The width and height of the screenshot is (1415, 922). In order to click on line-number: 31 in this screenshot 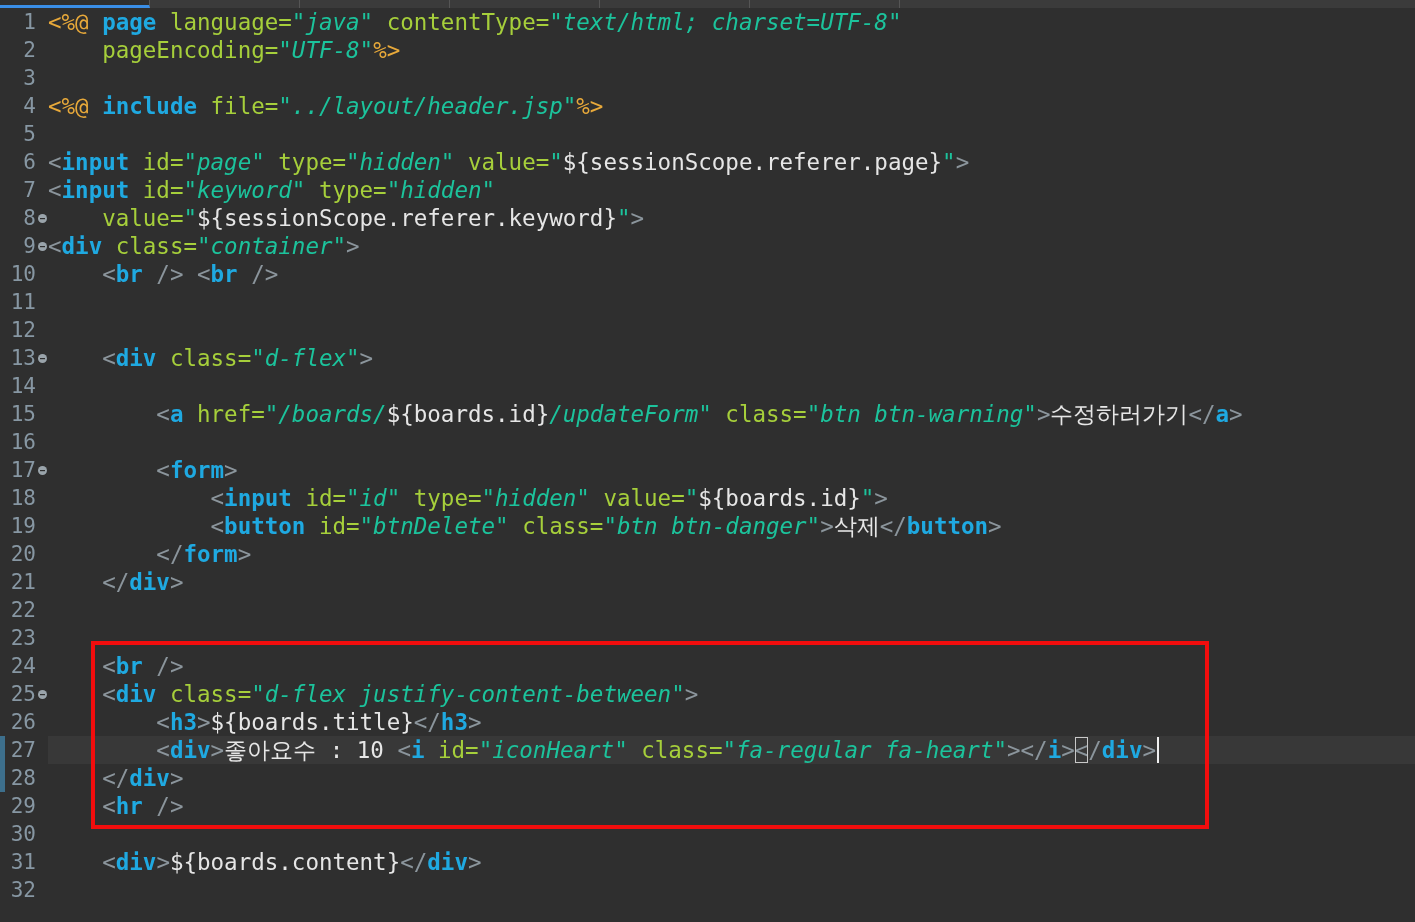, I will do `click(22, 862)`.